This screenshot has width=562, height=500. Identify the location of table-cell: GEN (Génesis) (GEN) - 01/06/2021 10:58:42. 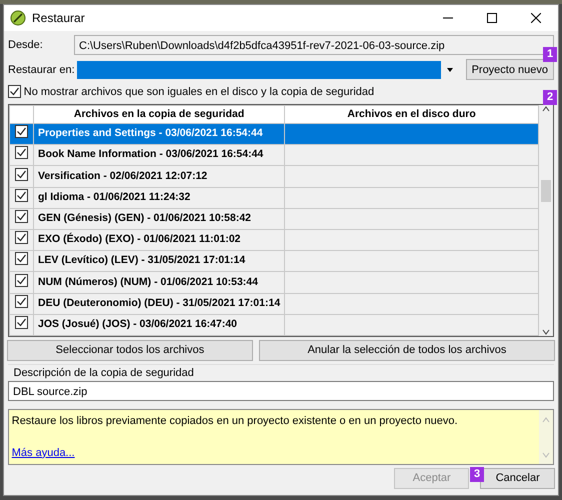
(159, 219).